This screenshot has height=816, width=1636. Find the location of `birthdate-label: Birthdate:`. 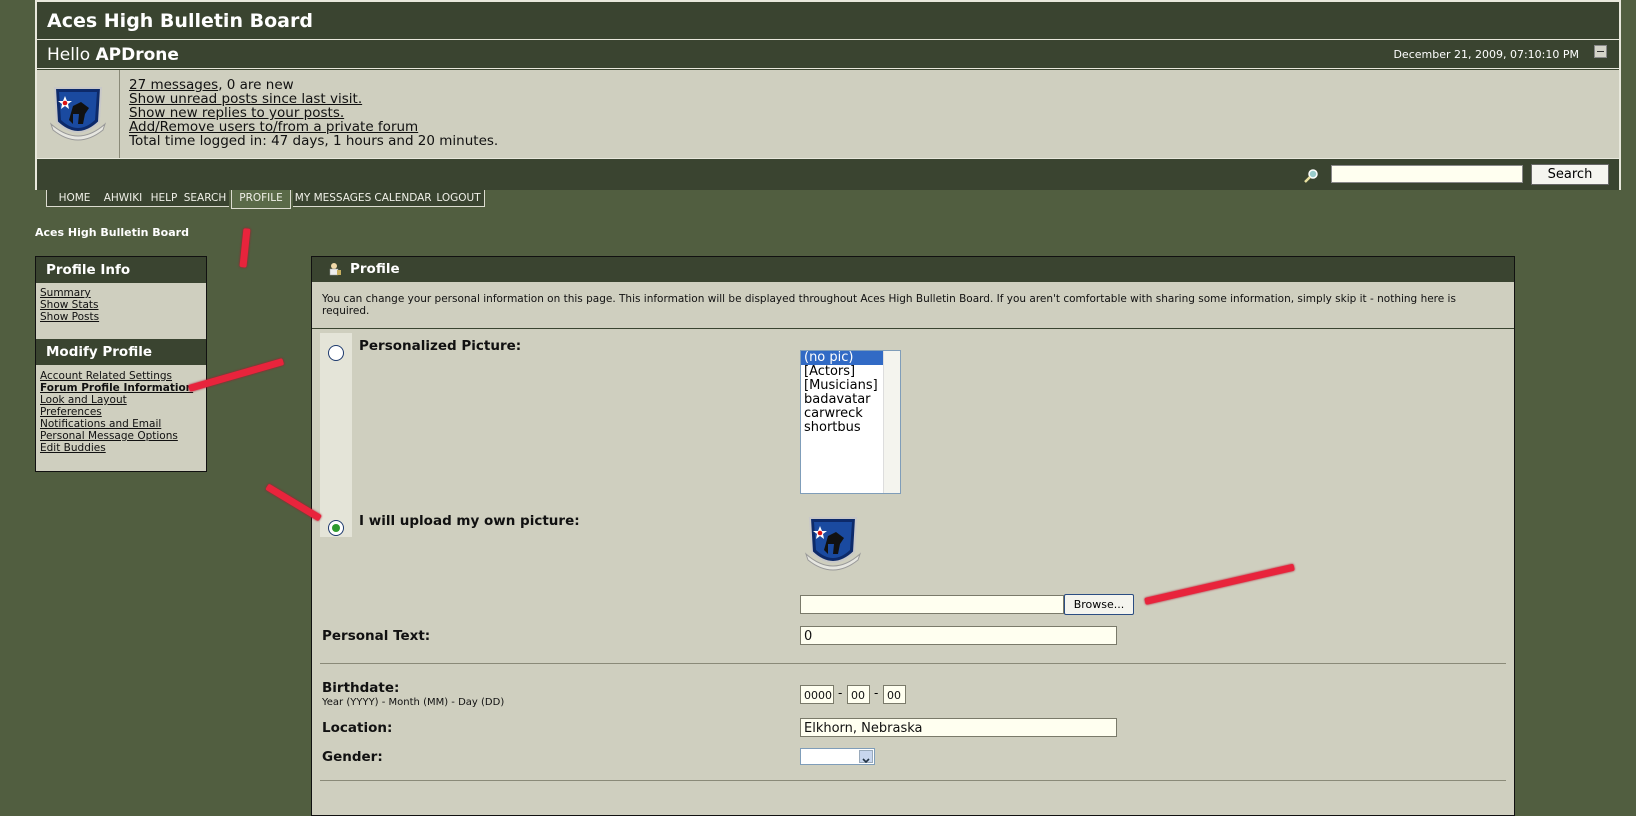

birthdate-label: Birthdate: is located at coordinates (361, 688).